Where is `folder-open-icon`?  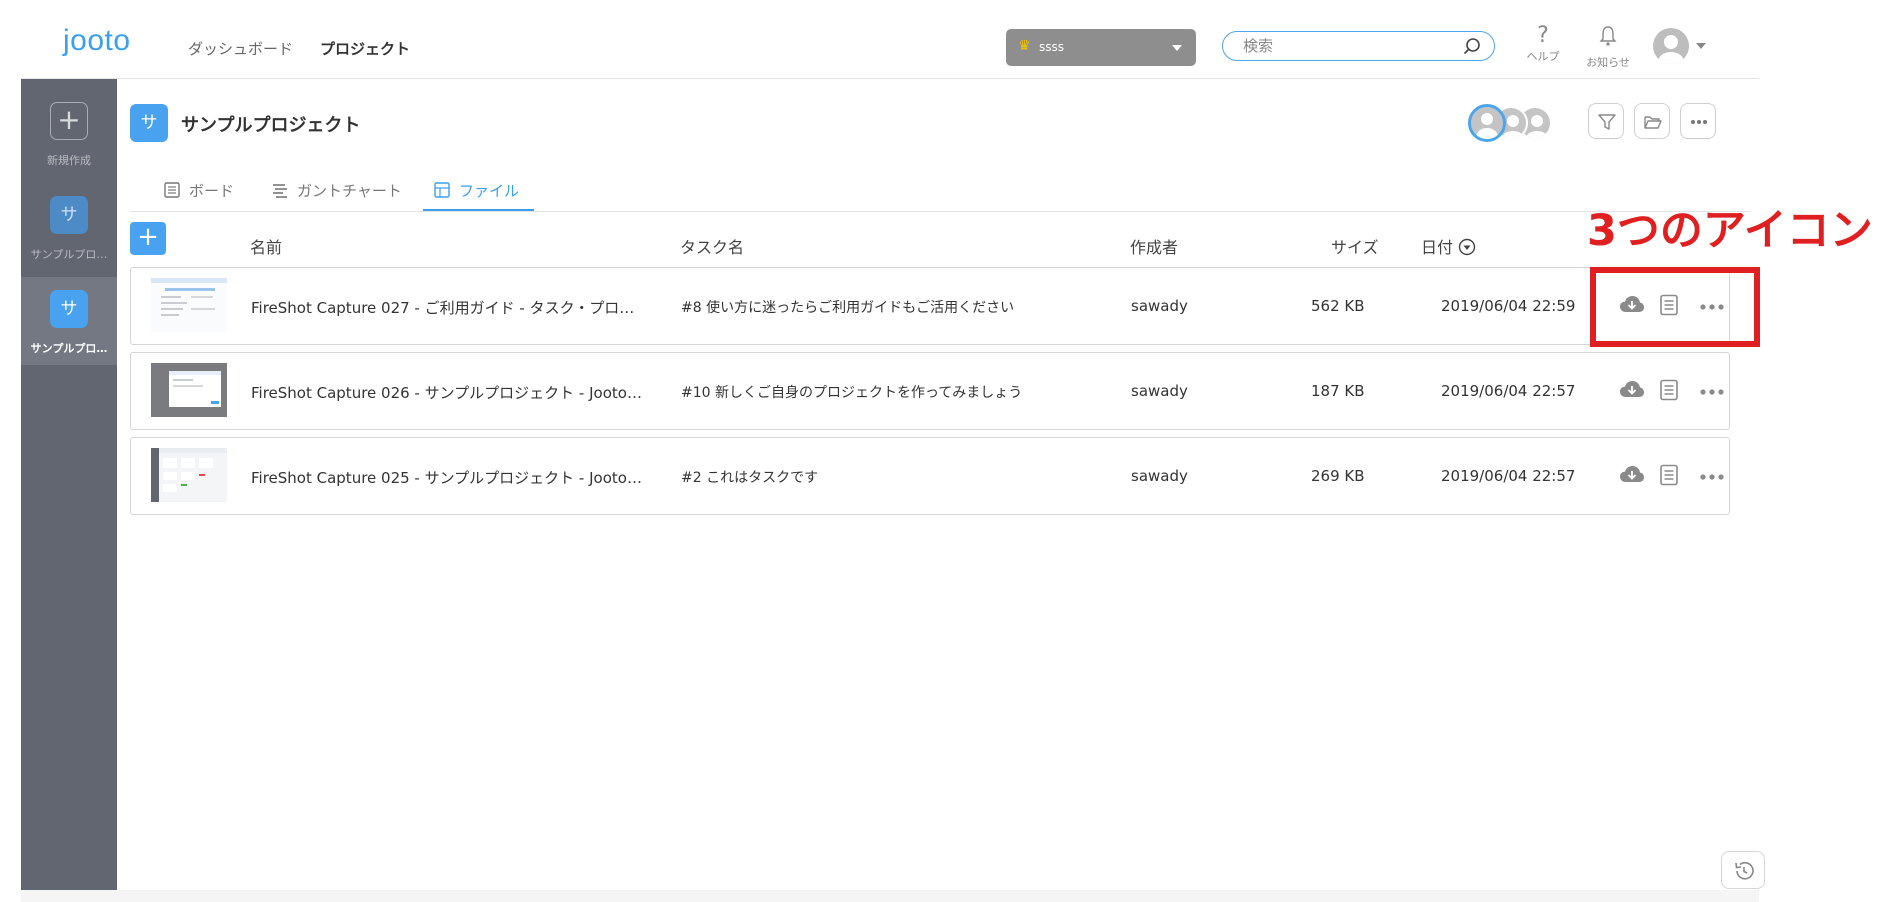
folder-open-icon is located at coordinates (1653, 122).